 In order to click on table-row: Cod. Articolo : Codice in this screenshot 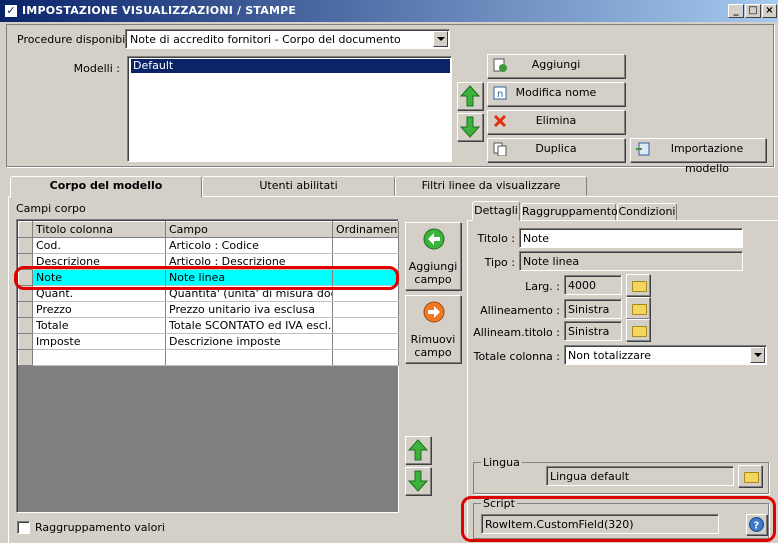, I will do `click(208, 245)`.